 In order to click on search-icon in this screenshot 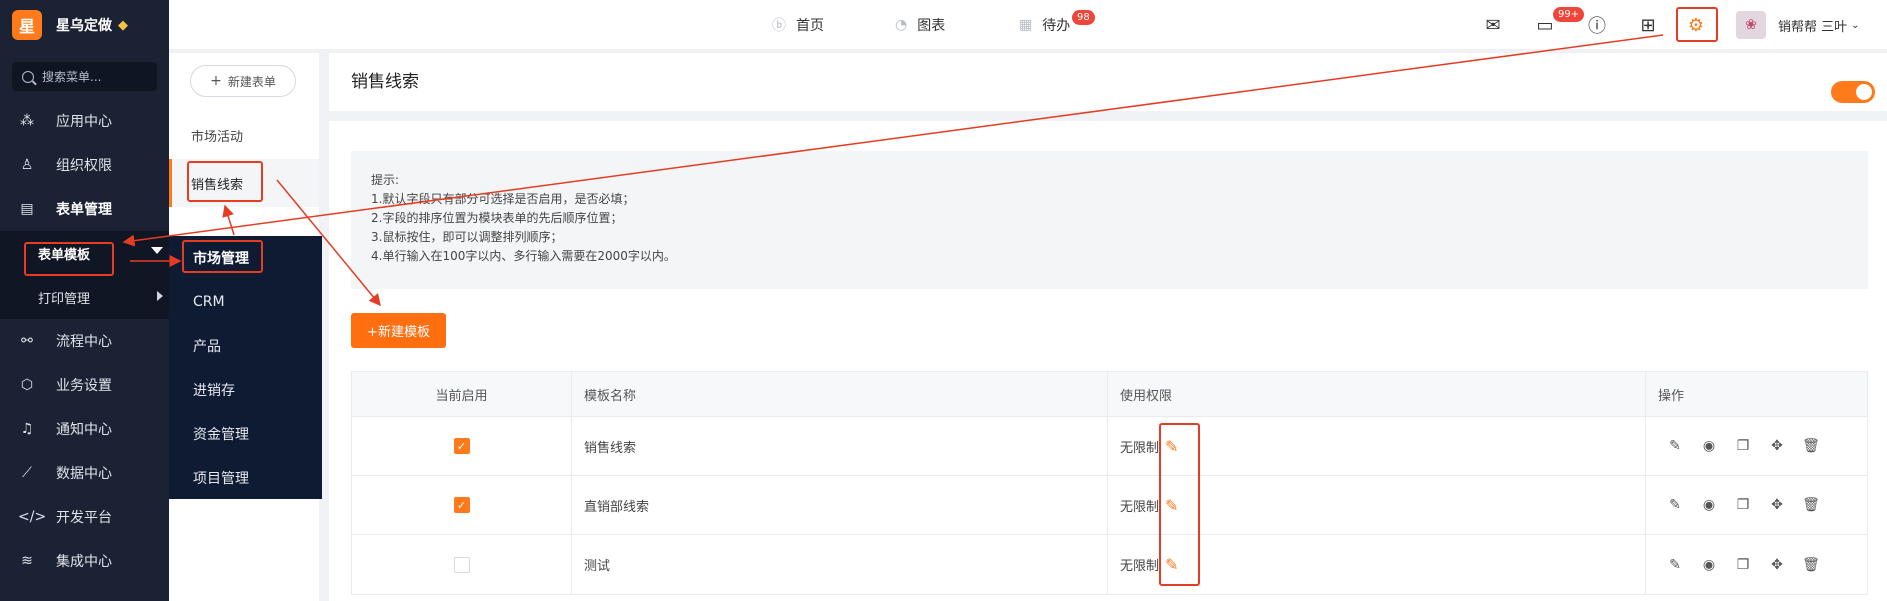, I will do `click(28, 76)`.